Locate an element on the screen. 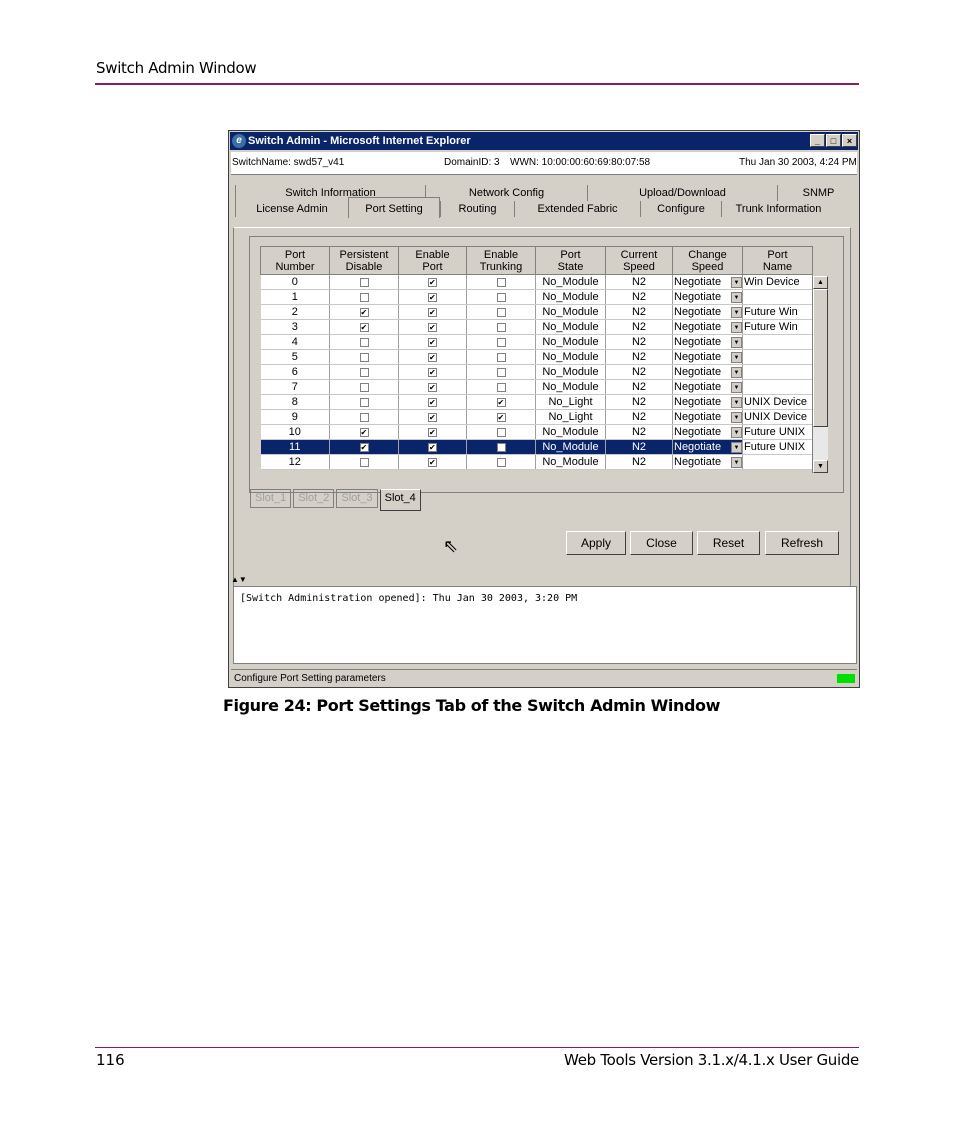 The width and height of the screenshot is (954, 1145). table-row: 12 No_ModuleN2Negotiate ▼ is located at coordinates (536, 462).